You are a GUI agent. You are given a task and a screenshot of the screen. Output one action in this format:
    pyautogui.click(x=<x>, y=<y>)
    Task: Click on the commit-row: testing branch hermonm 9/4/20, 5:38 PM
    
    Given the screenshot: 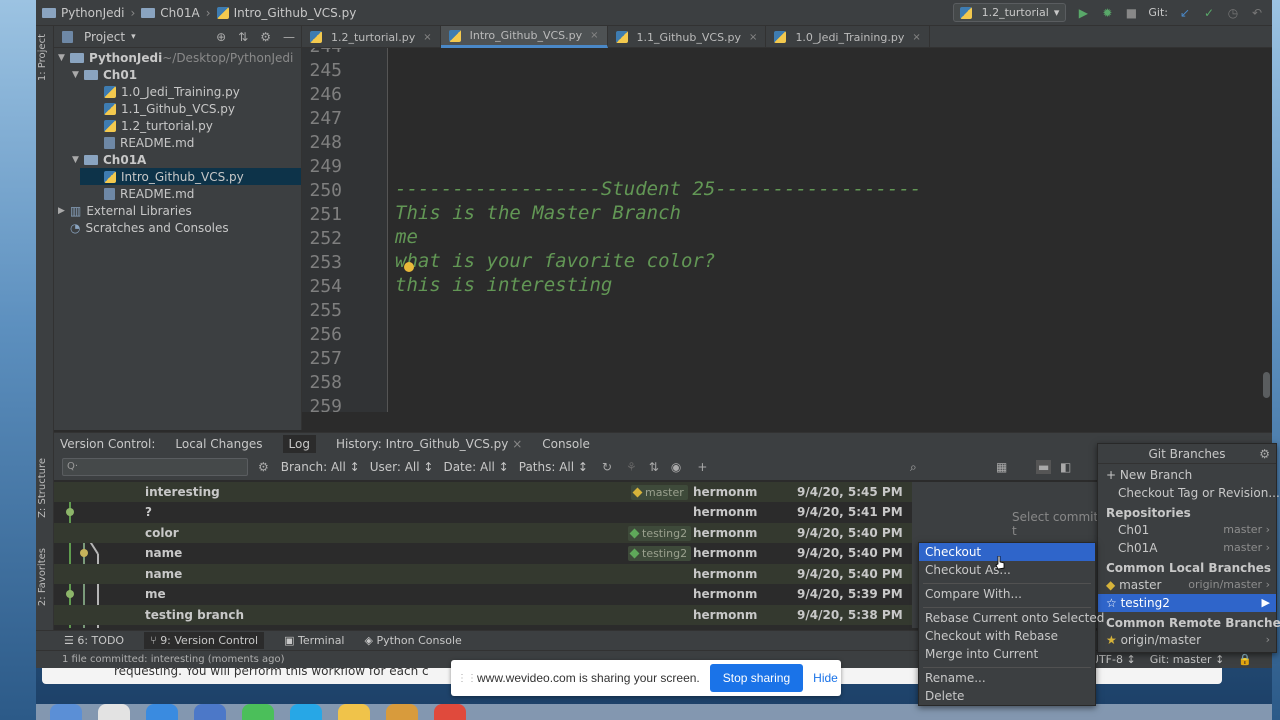 What is the action you would take?
    pyautogui.click(x=483, y=615)
    